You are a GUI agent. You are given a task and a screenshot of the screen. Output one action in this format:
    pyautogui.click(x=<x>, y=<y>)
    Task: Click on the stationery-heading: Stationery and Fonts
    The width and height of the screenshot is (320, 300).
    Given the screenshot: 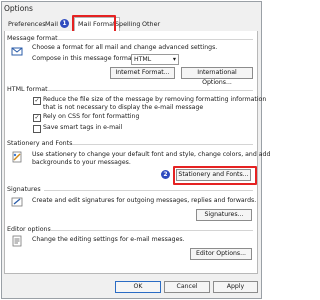 What is the action you would take?
    pyautogui.click(x=40, y=143)
    